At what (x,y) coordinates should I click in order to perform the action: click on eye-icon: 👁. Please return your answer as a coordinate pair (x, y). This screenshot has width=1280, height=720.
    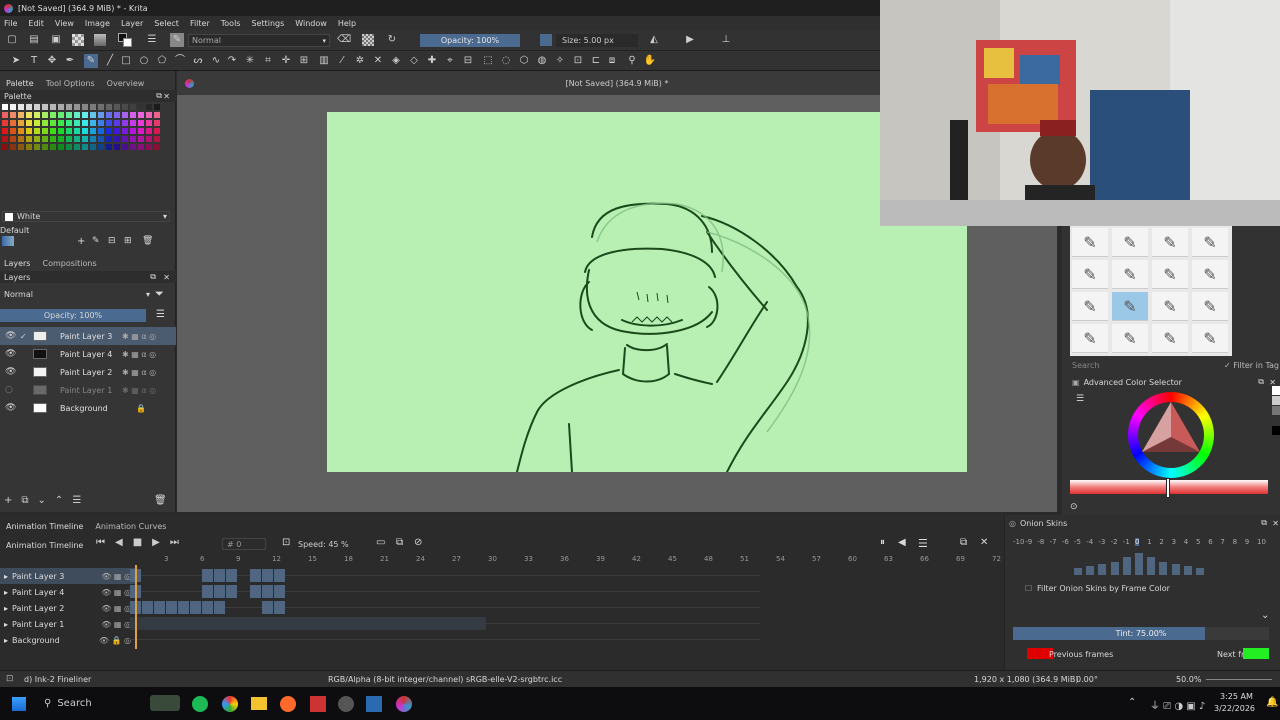
    Looking at the image, I should click on (10, 336).